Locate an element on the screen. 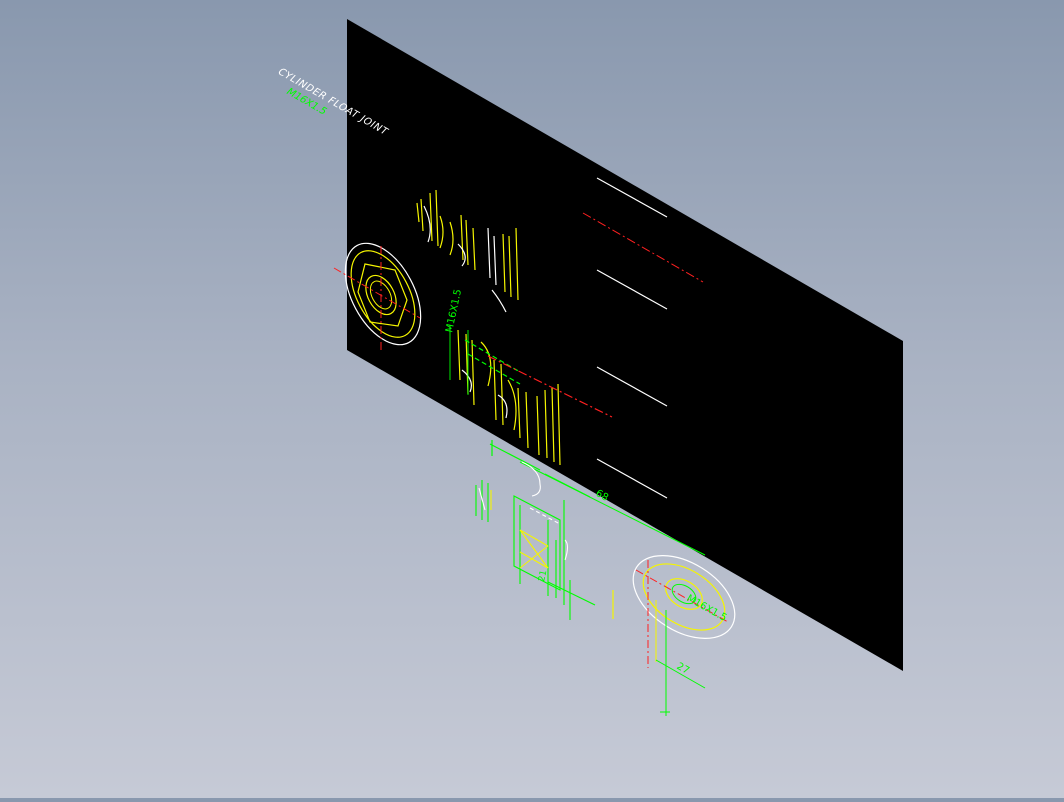  break-line is located at coordinates (531, 479).